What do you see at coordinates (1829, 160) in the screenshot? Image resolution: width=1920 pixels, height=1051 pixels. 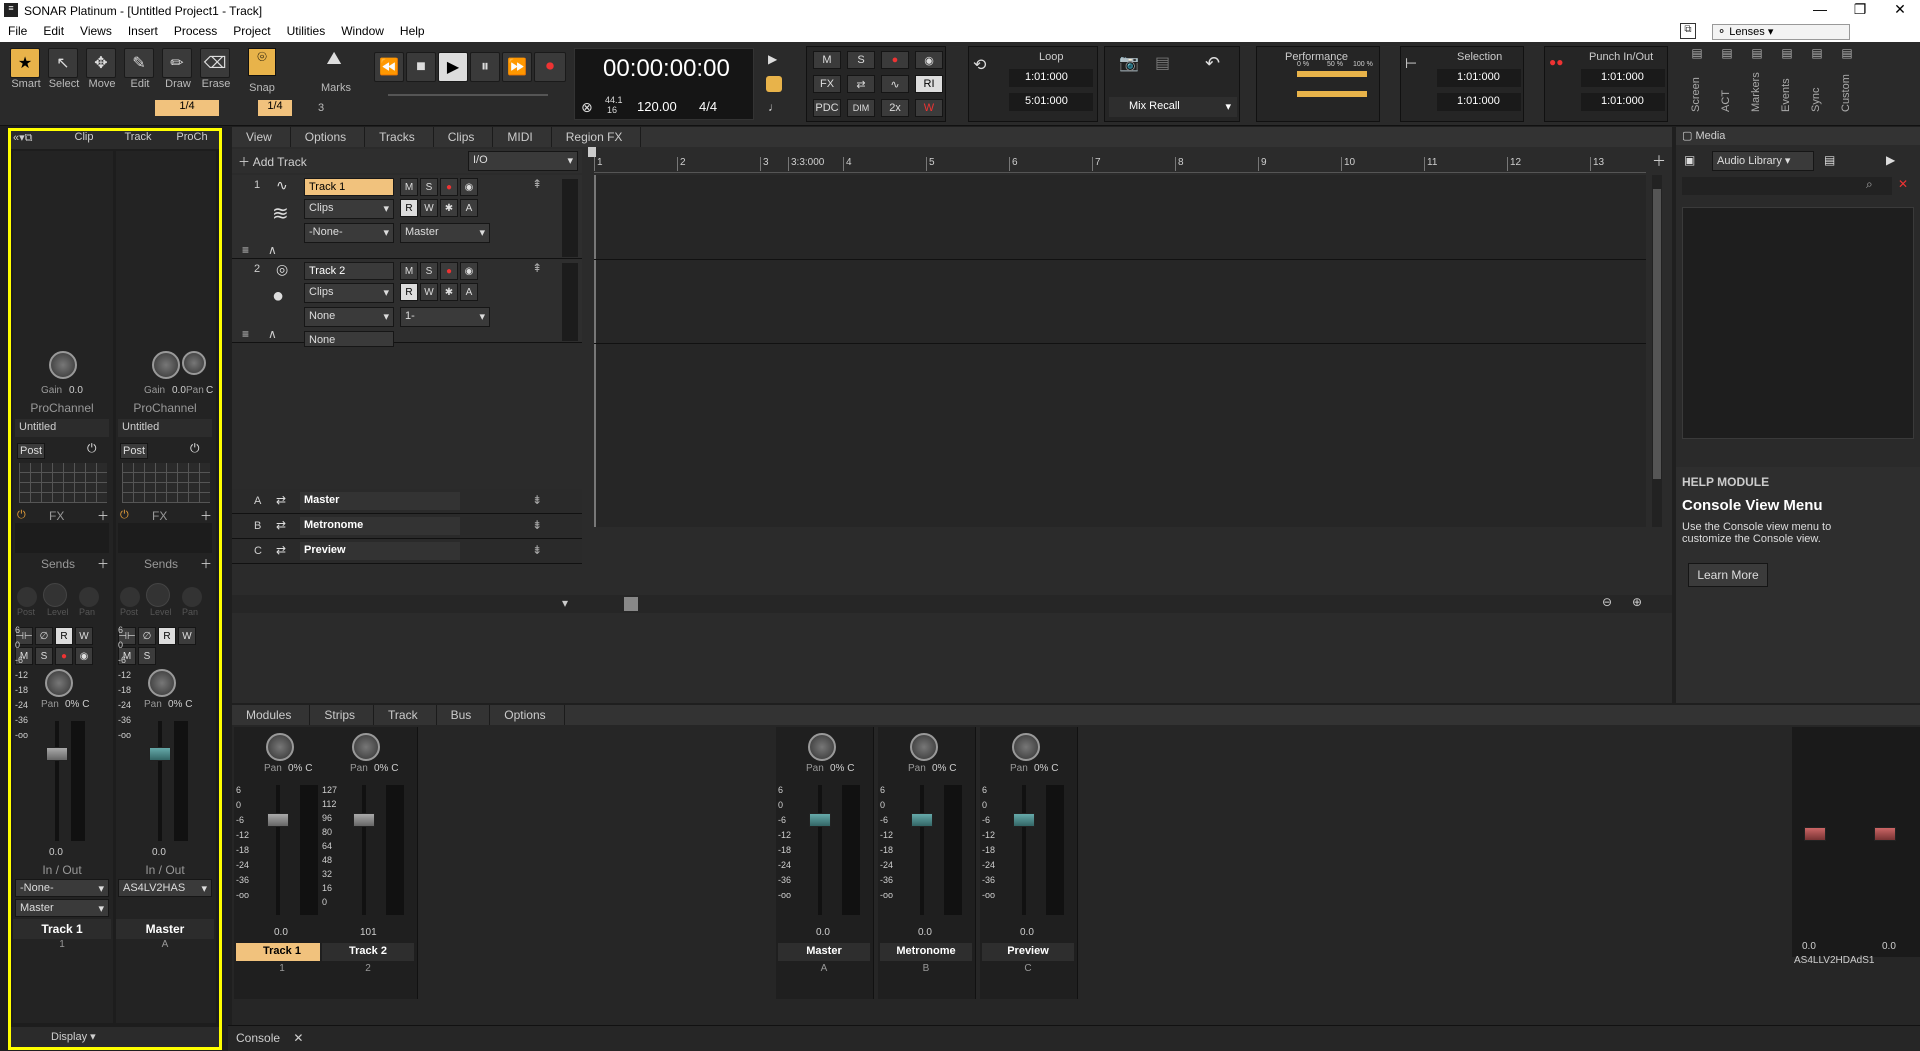 I see `view-icon: ▤` at bounding box center [1829, 160].